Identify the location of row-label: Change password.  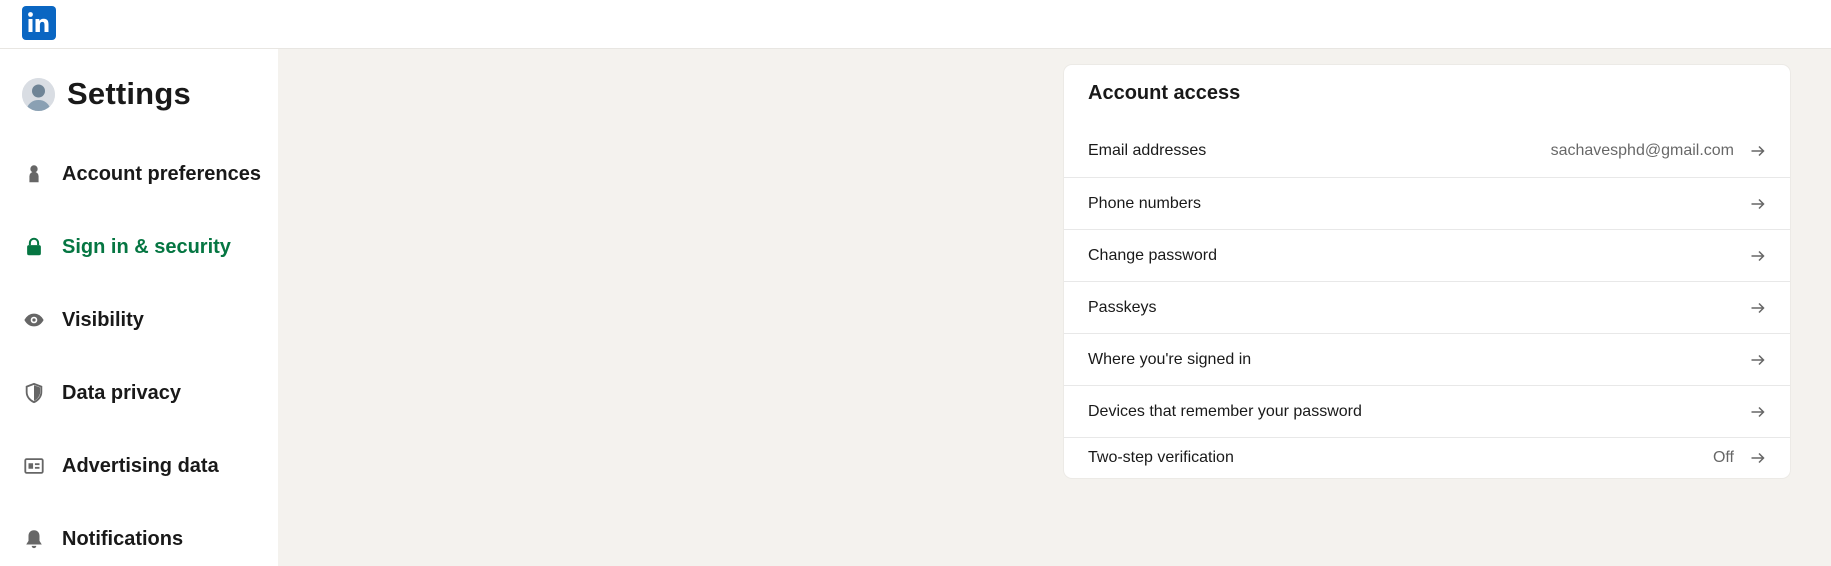
(1152, 255).